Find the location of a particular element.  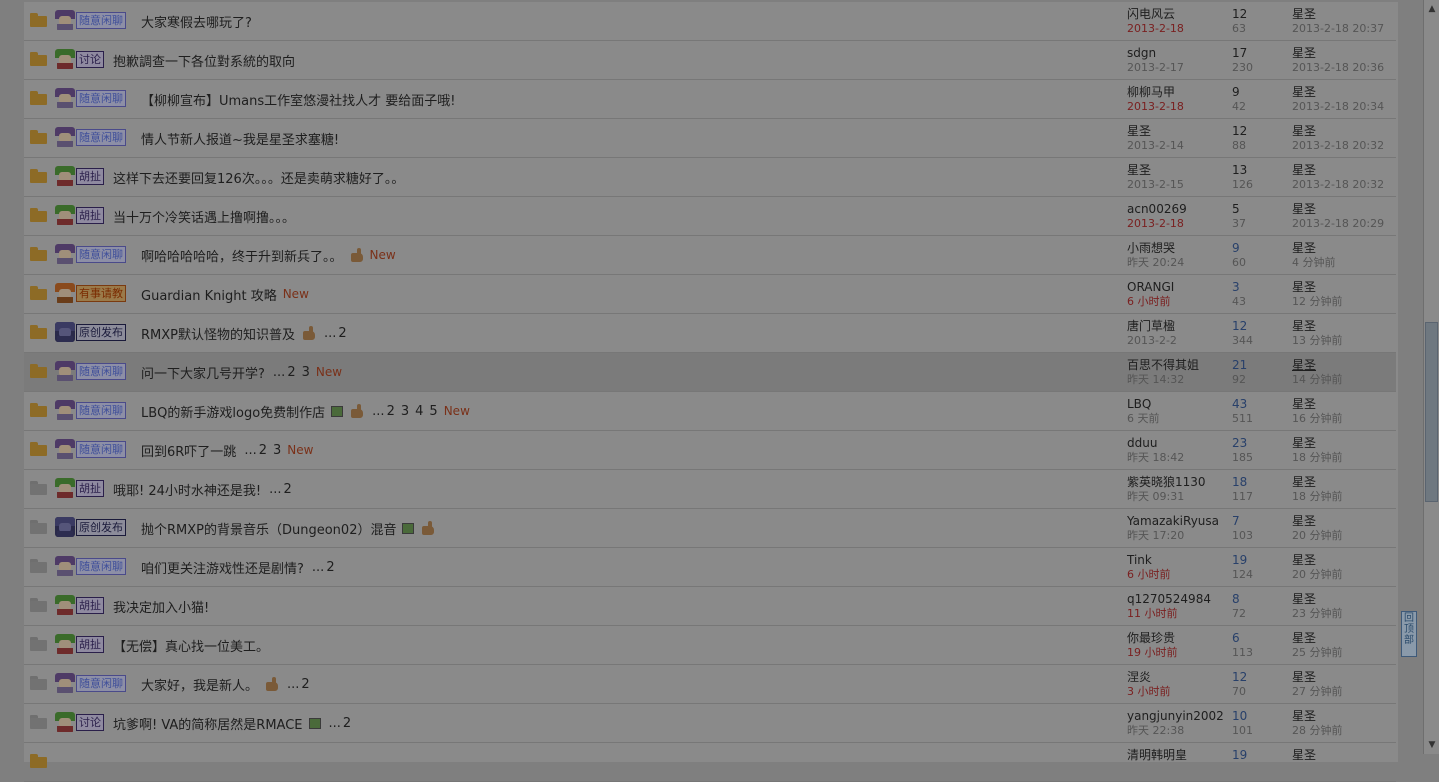

author-link: 涅炎 is located at coordinates (1139, 677).